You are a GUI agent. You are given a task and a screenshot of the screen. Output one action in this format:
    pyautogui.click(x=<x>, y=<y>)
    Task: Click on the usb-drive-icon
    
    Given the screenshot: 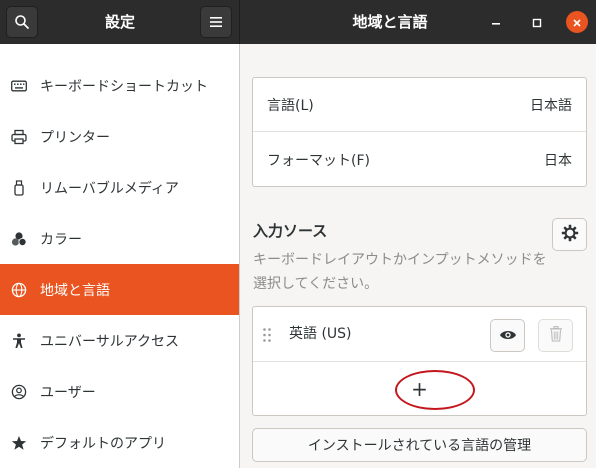 What is the action you would take?
    pyautogui.click(x=19, y=187)
    